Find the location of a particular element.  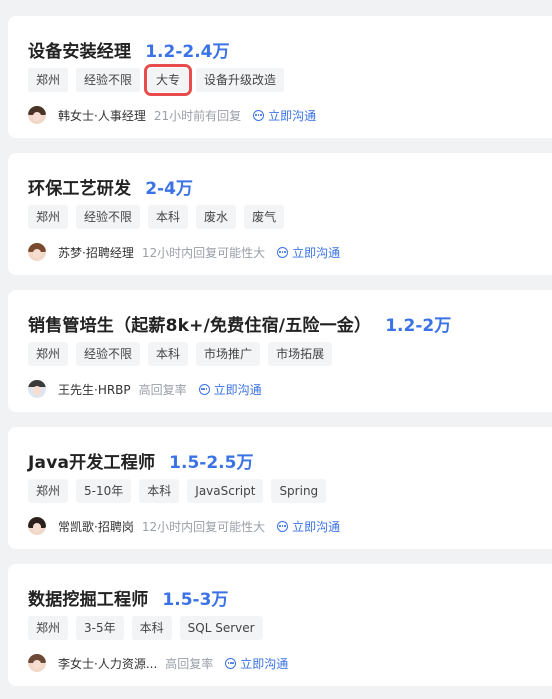

job-tags: 郑州 经验不限 本科 市场推广 市场拓展 is located at coordinates (180, 354).